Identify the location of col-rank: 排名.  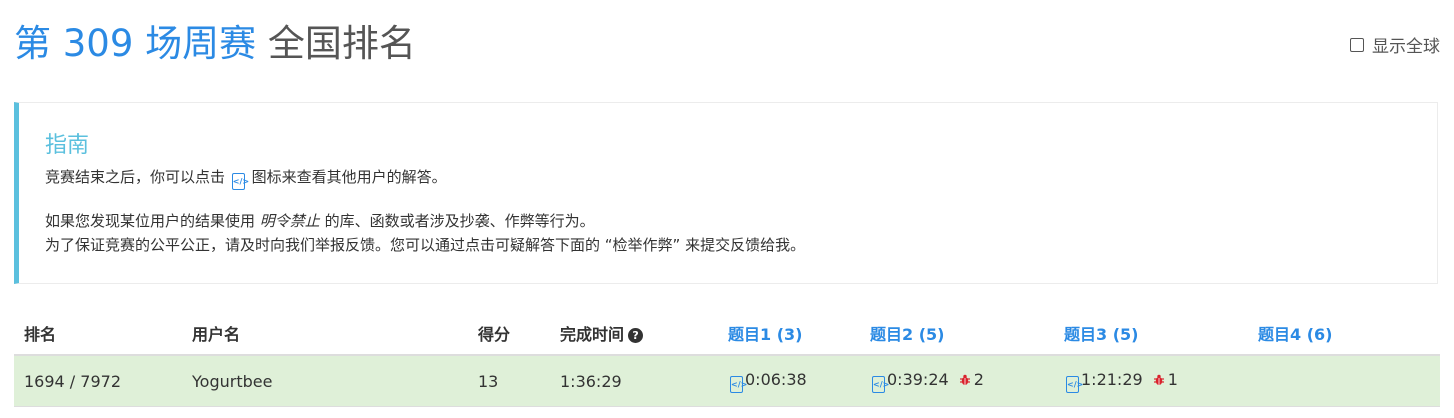
(98, 334).